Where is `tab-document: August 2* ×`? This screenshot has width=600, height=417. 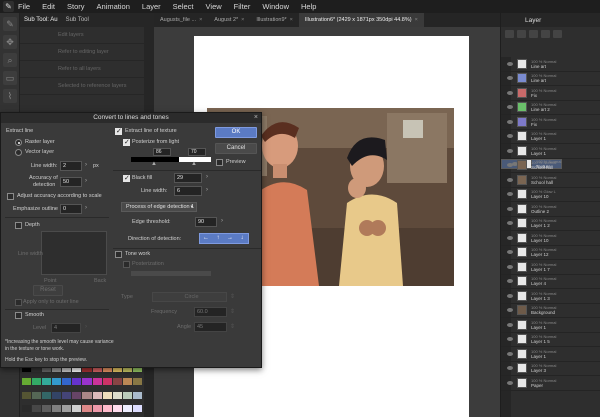
tab-document: August 2* × is located at coordinates (229, 20).